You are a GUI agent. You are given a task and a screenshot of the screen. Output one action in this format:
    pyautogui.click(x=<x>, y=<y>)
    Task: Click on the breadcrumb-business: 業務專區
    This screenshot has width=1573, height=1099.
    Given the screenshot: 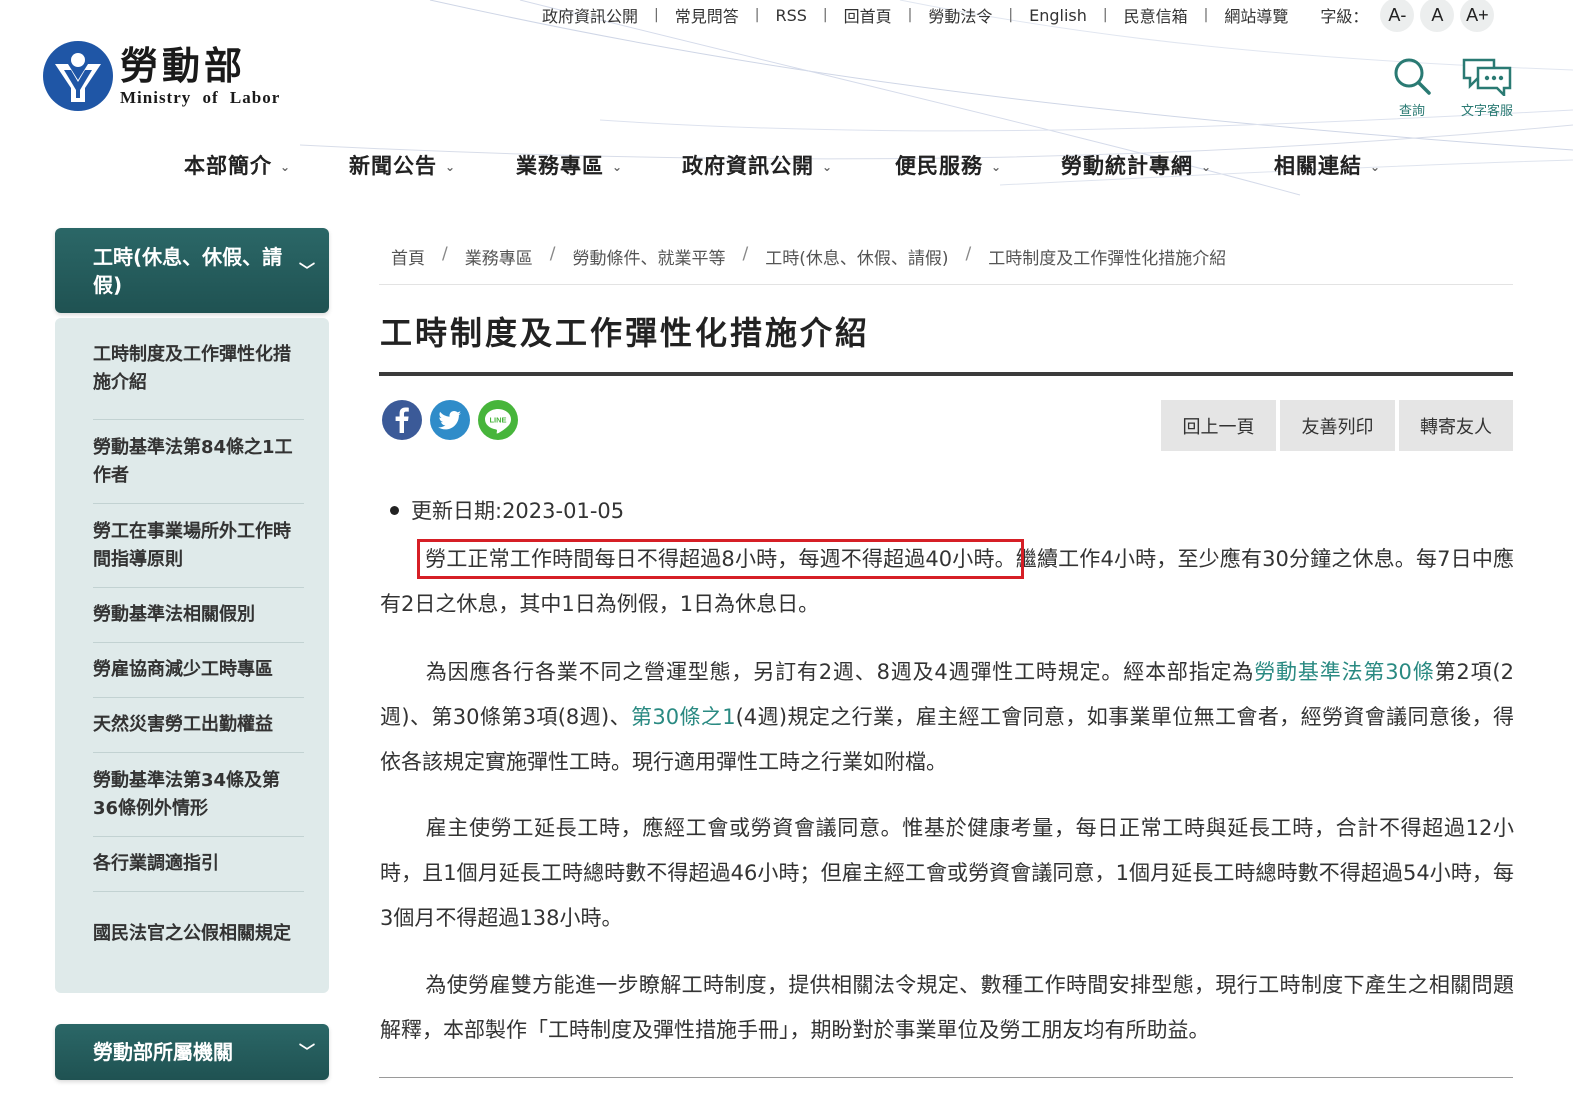 What is the action you would take?
    pyautogui.click(x=499, y=256)
    